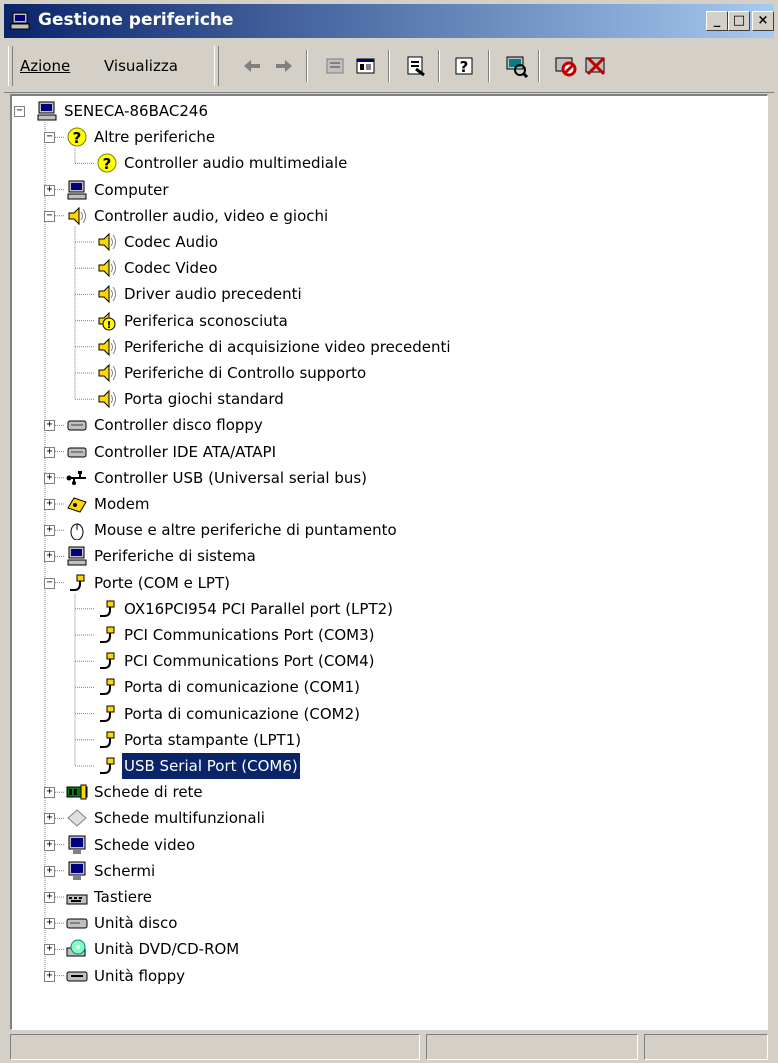  I want to click on tree-device-label: Porta stampante (LPT1), so click(213, 739).